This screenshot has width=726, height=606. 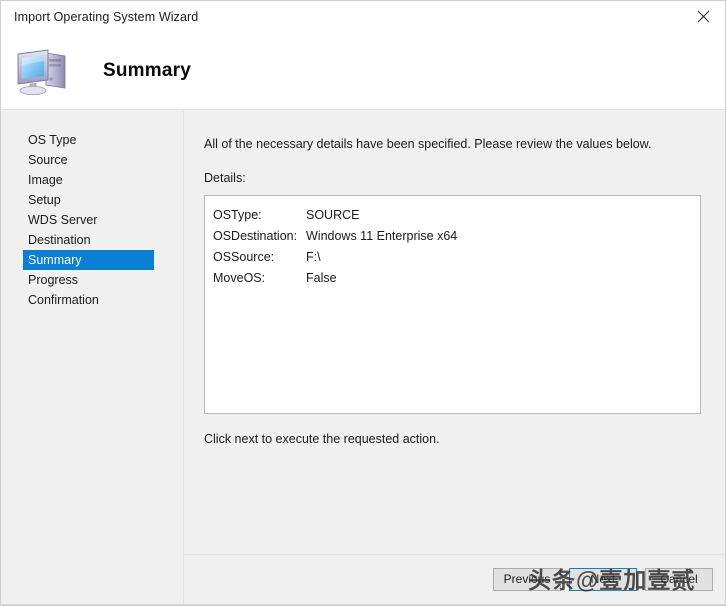 I want to click on previous-button: Previous, so click(x=527, y=579).